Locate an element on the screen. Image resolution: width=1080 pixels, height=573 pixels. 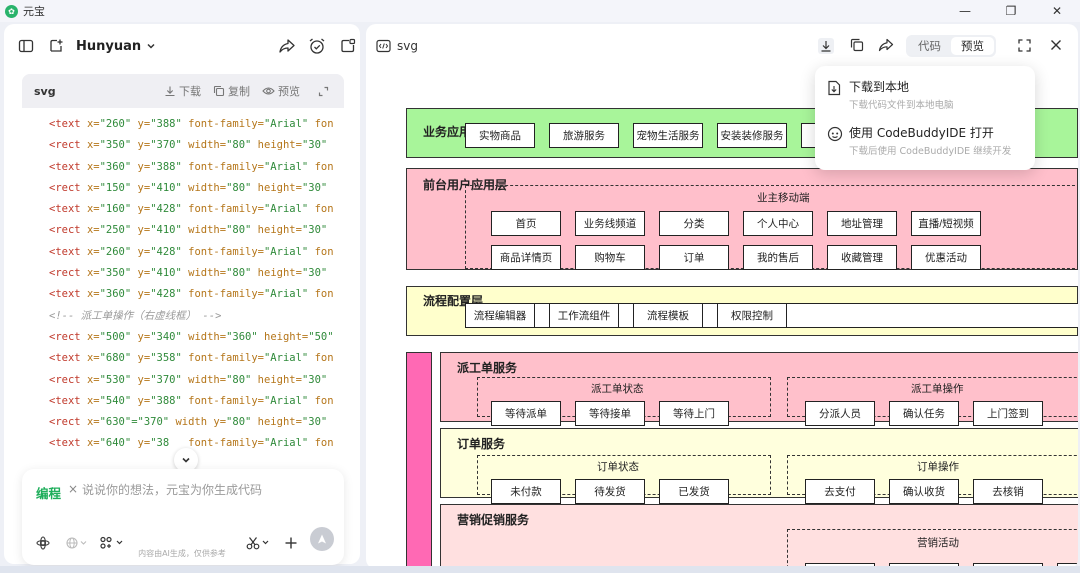
code-file-icon is located at coordinates (383, 46).